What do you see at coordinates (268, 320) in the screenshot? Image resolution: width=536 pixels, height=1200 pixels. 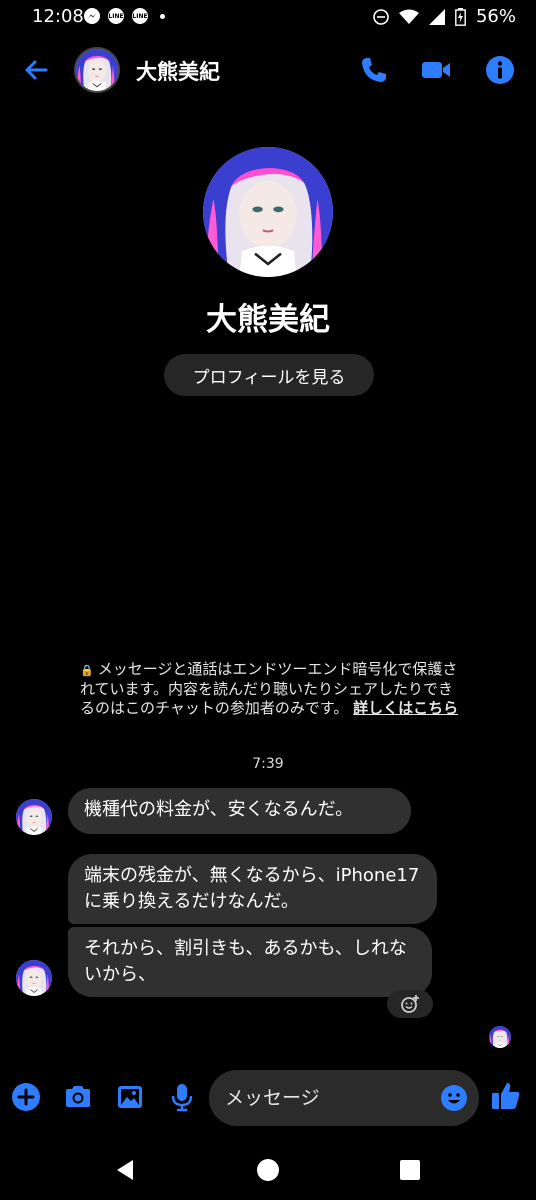 I see `profile-name: 大熊美紀` at bounding box center [268, 320].